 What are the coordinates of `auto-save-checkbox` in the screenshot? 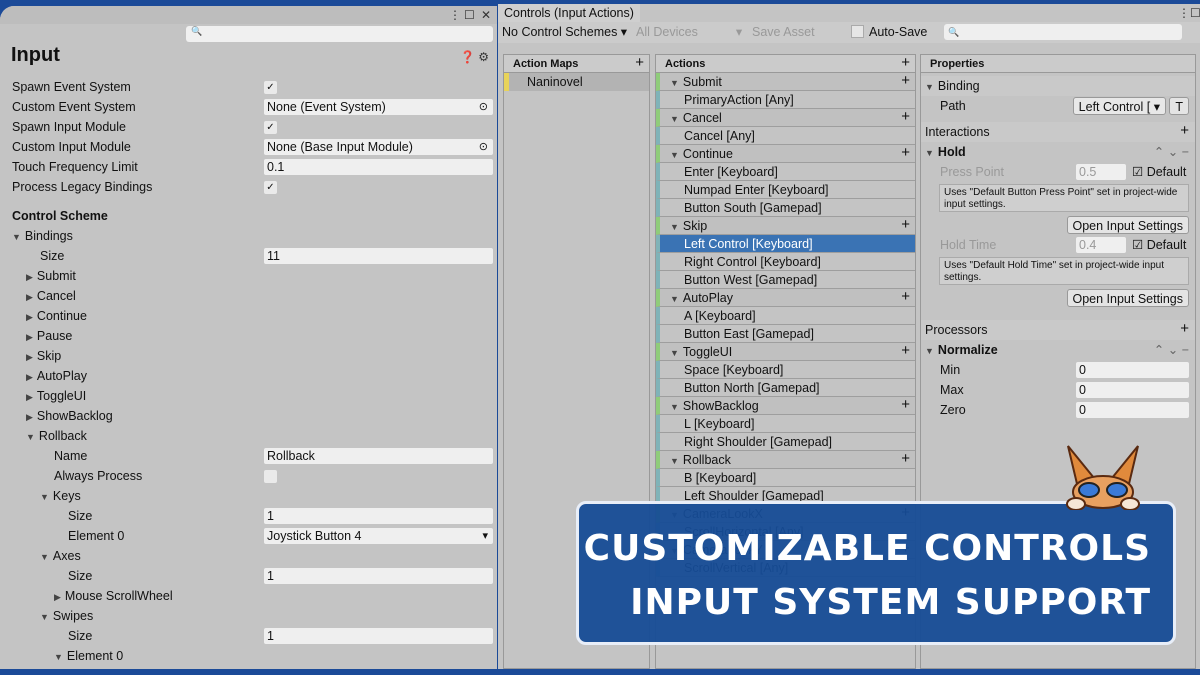 It's located at (857, 31).